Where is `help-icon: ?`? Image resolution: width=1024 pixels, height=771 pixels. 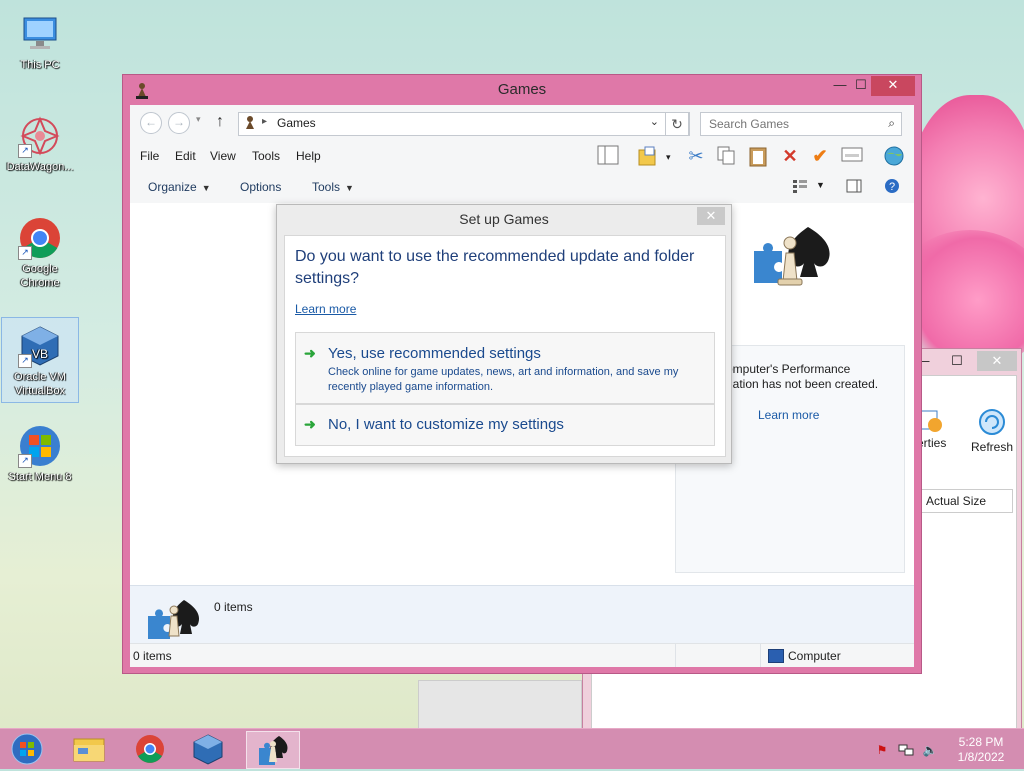 help-icon: ? is located at coordinates (892, 187).